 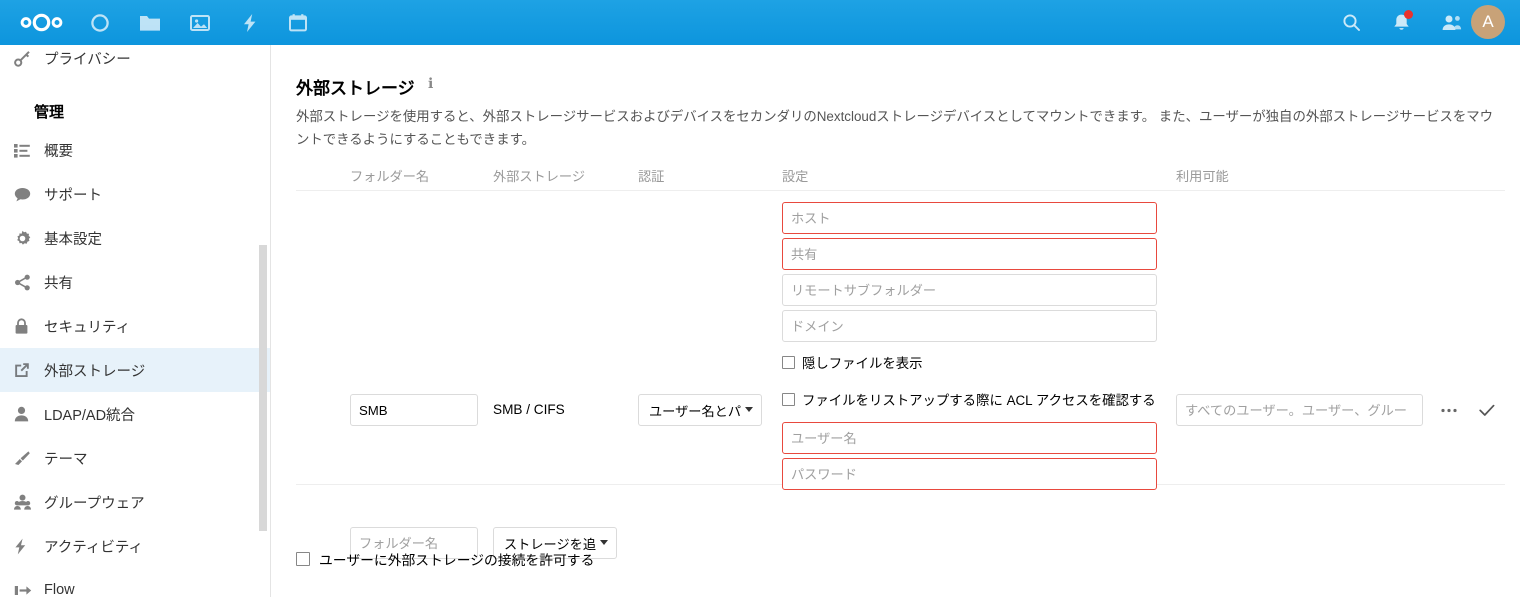 What do you see at coordinates (87, 327) in the screenshot?
I see `sidebar-item-label: セキュリティ` at bounding box center [87, 327].